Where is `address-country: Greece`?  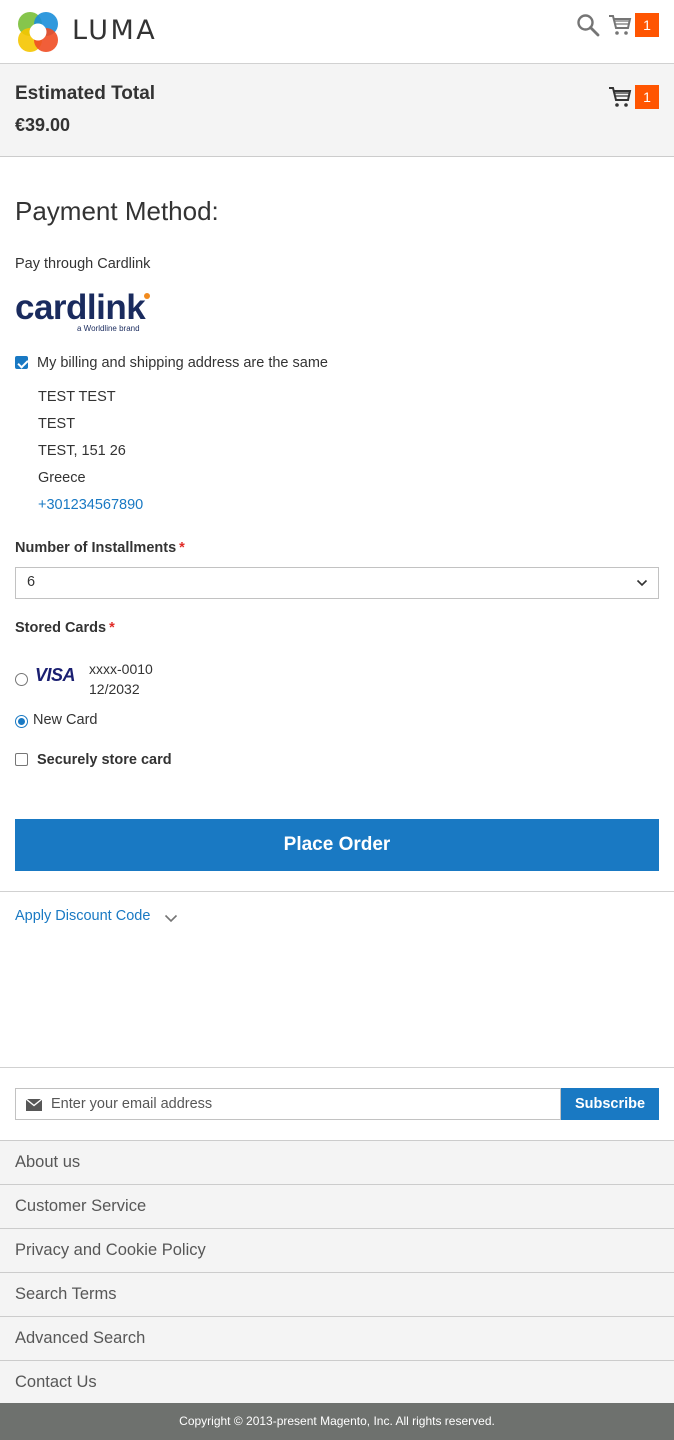
address-country: Greece is located at coordinates (62, 478).